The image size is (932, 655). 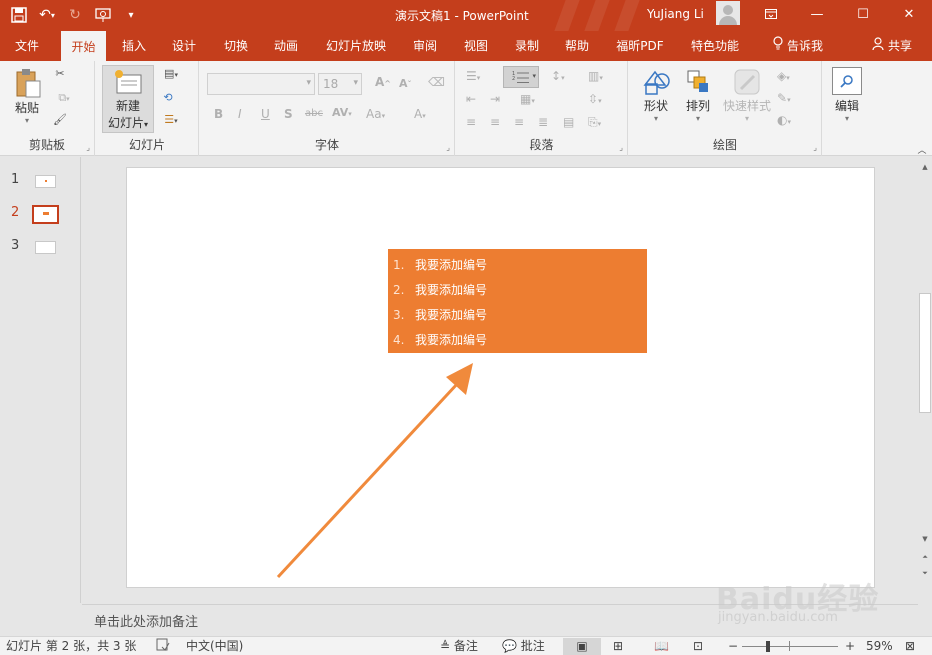 I want to click on justify-icon: ≣, so click(x=543, y=122).